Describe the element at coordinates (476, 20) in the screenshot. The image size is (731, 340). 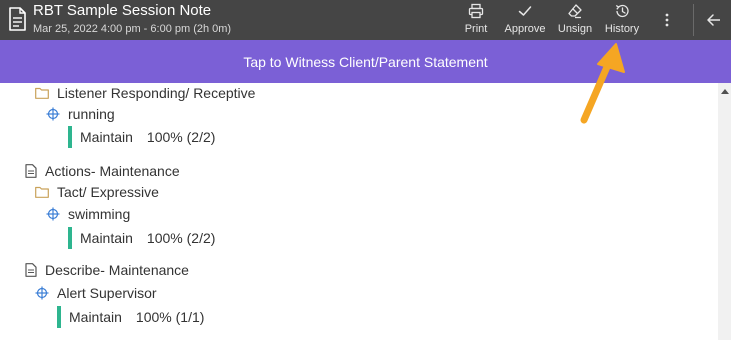
I see `print-button: Print` at that location.